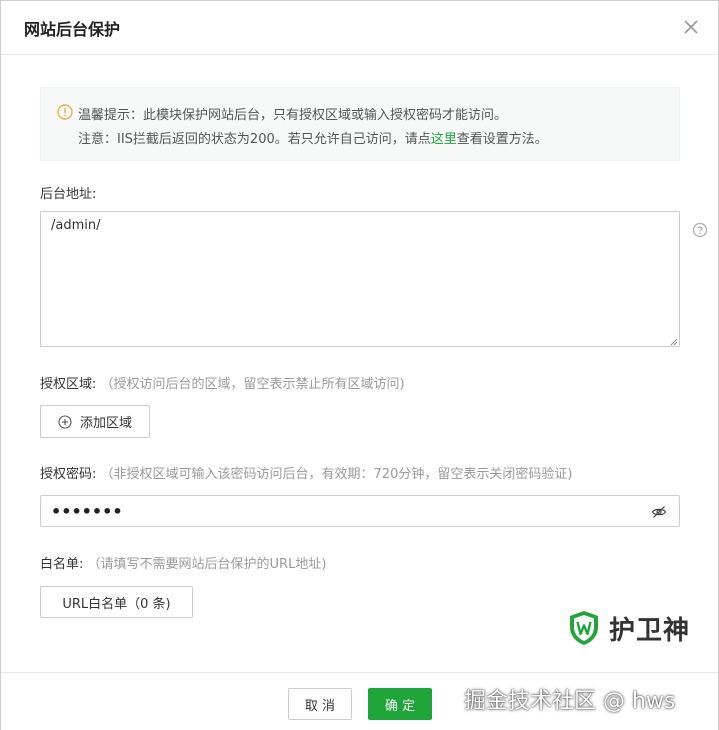  I want to click on notice-line-1: 温馨提示：此模块保护网站后台，只有授权区域或输入授权密码才能访问。, so click(293, 115).